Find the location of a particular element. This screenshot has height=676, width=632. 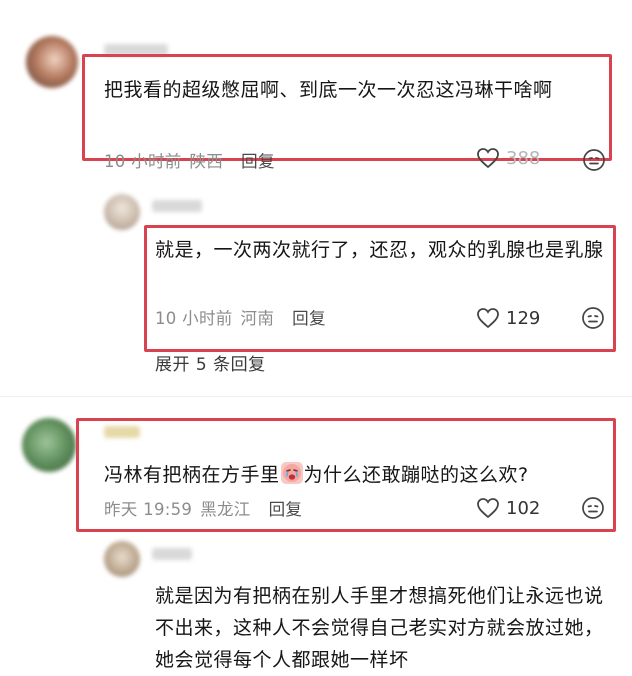

highlight-box is located at coordinates (347, 107).